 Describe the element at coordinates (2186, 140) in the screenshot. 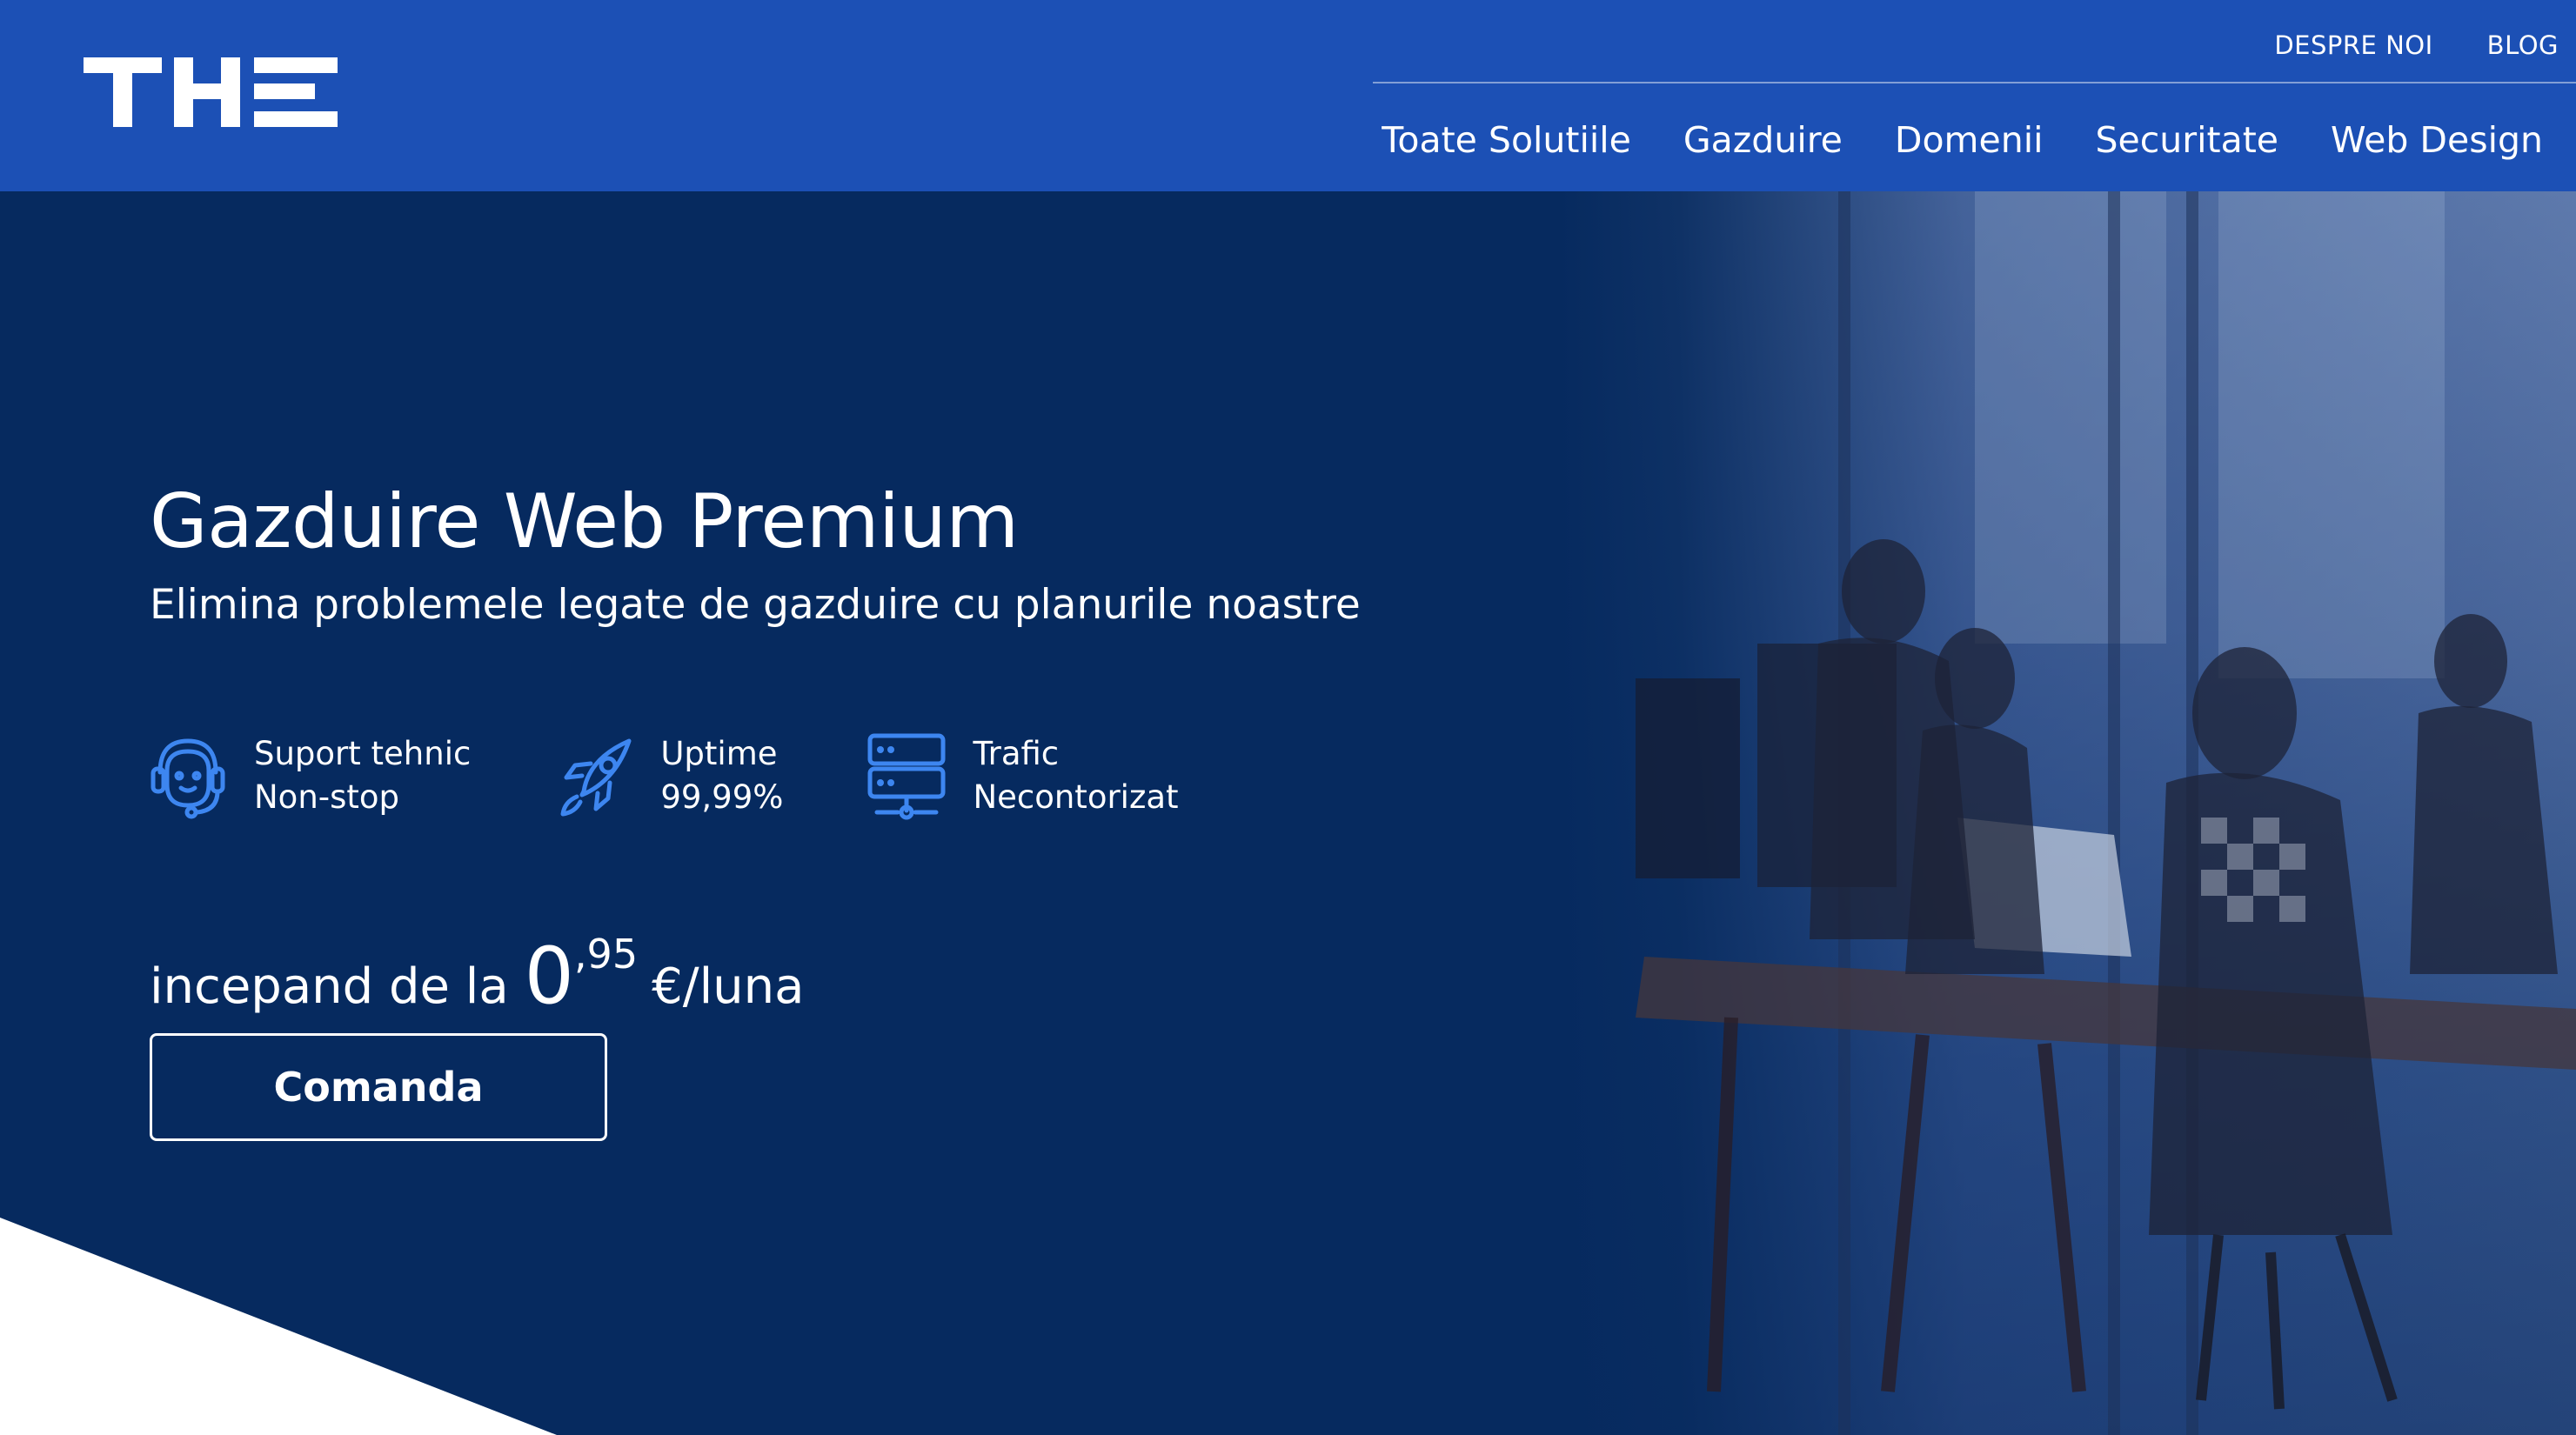

I see `nav-item-securitate: Securitate` at that location.